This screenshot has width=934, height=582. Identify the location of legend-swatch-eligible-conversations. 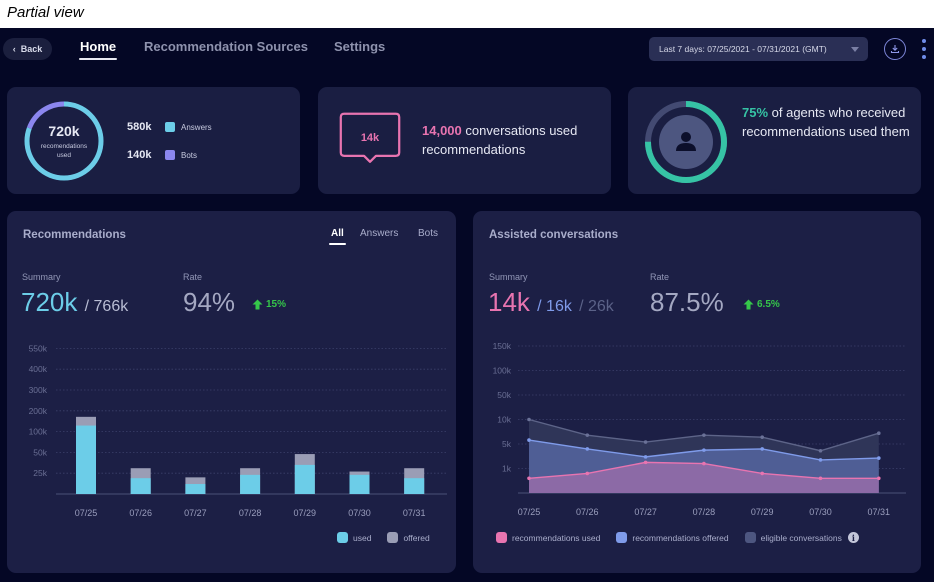
(750, 537).